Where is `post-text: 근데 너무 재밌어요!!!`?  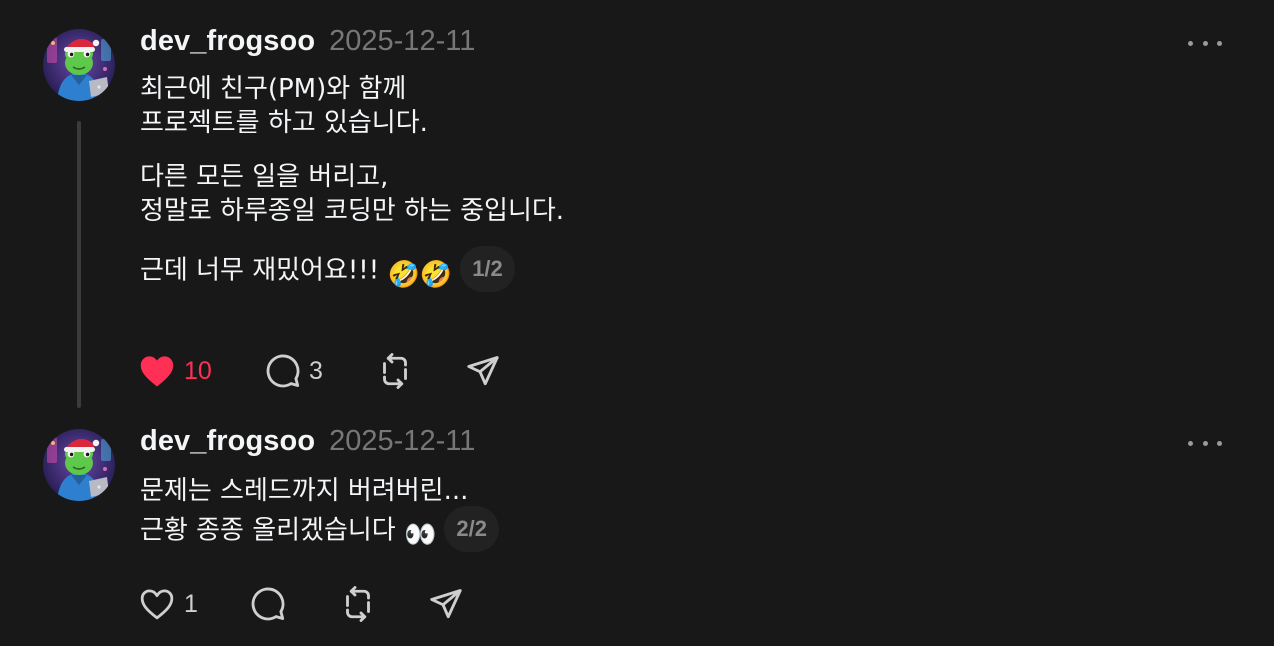
post-text: 근데 너무 재밌어요!!! is located at coordinates (260, 270).